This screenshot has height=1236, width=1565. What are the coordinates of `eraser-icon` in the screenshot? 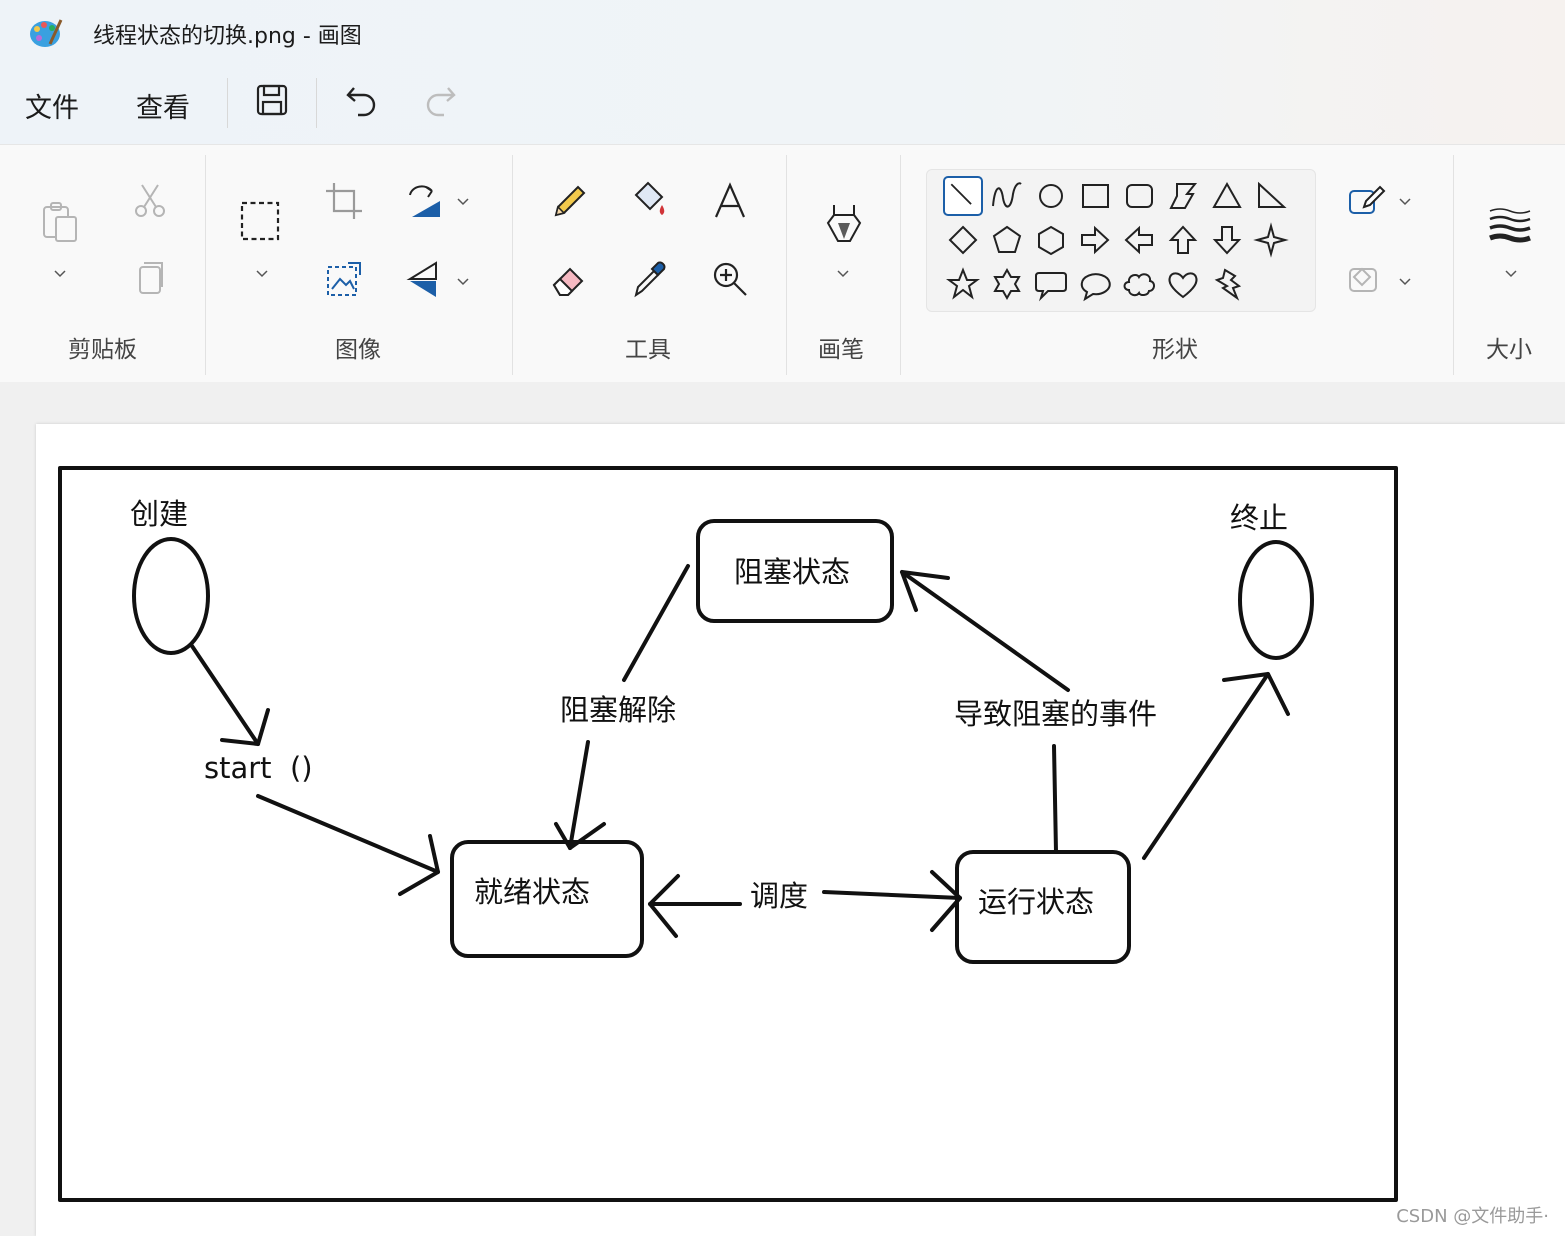 It's located at (570, 279).